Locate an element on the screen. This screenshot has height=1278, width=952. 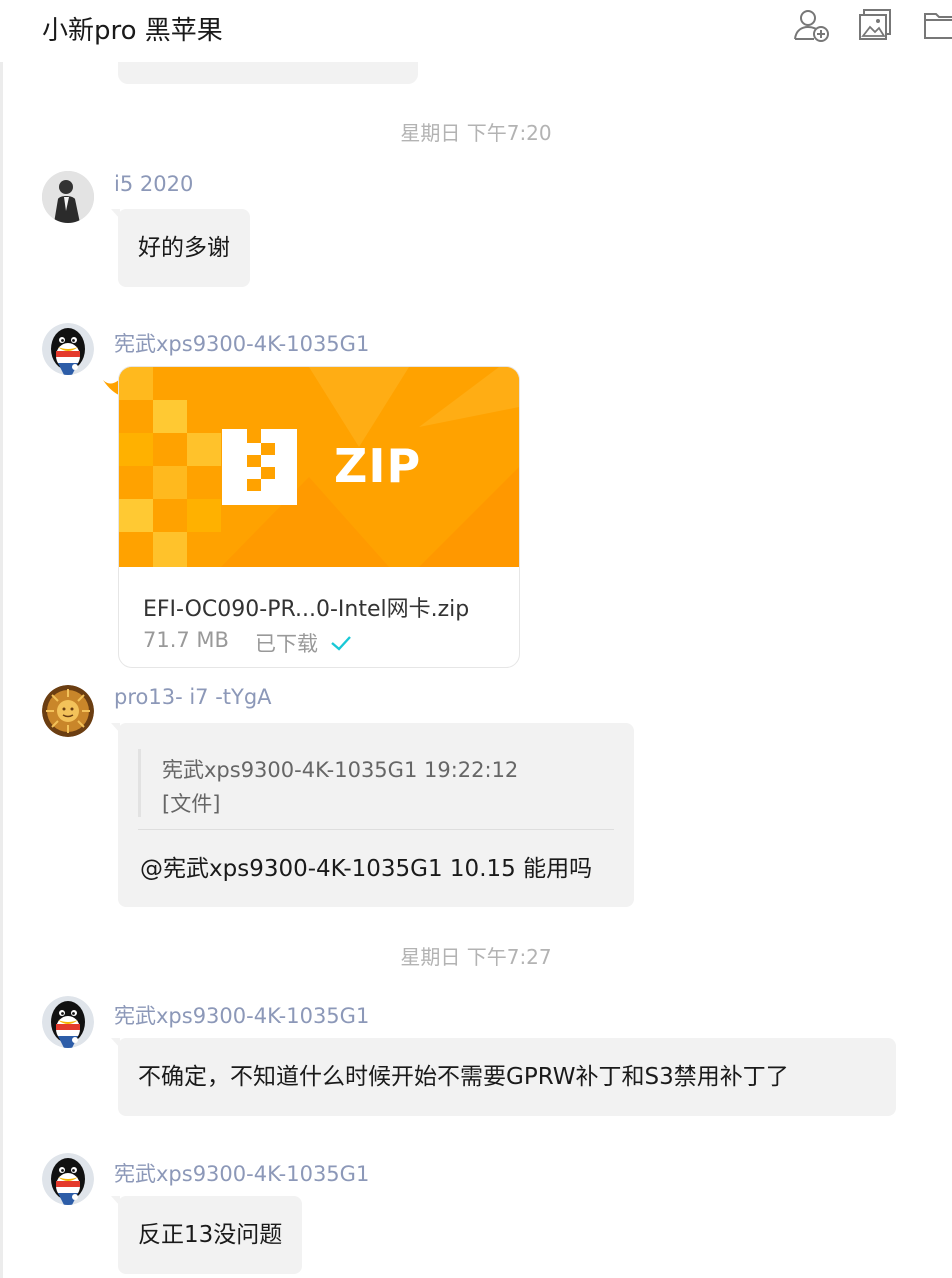
zip-label: ZIP is located at coordinates (378, 466).